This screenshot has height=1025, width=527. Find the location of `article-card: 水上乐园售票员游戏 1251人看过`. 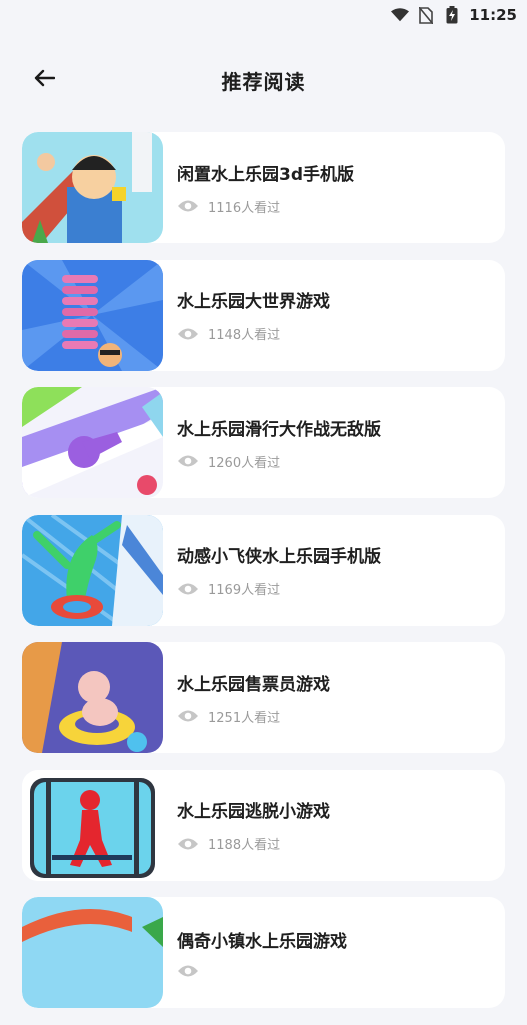

article-card: 水上乐园售票员游戏 1251人看过 is located at coordinates (263, 697).